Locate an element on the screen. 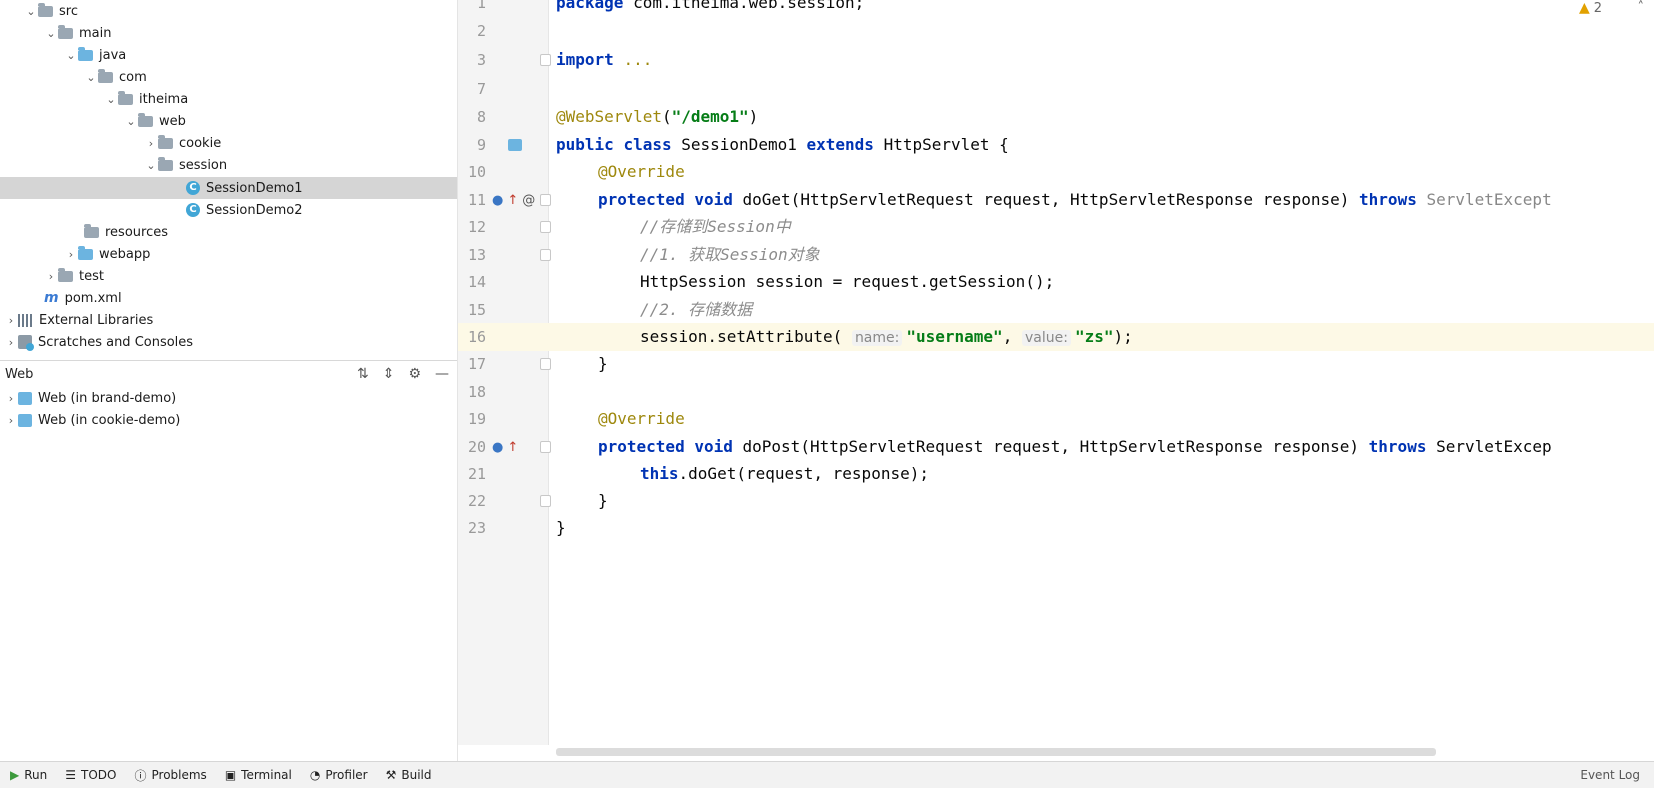  tree-item-com: ⌄ com is located at coordinates (228, 77).